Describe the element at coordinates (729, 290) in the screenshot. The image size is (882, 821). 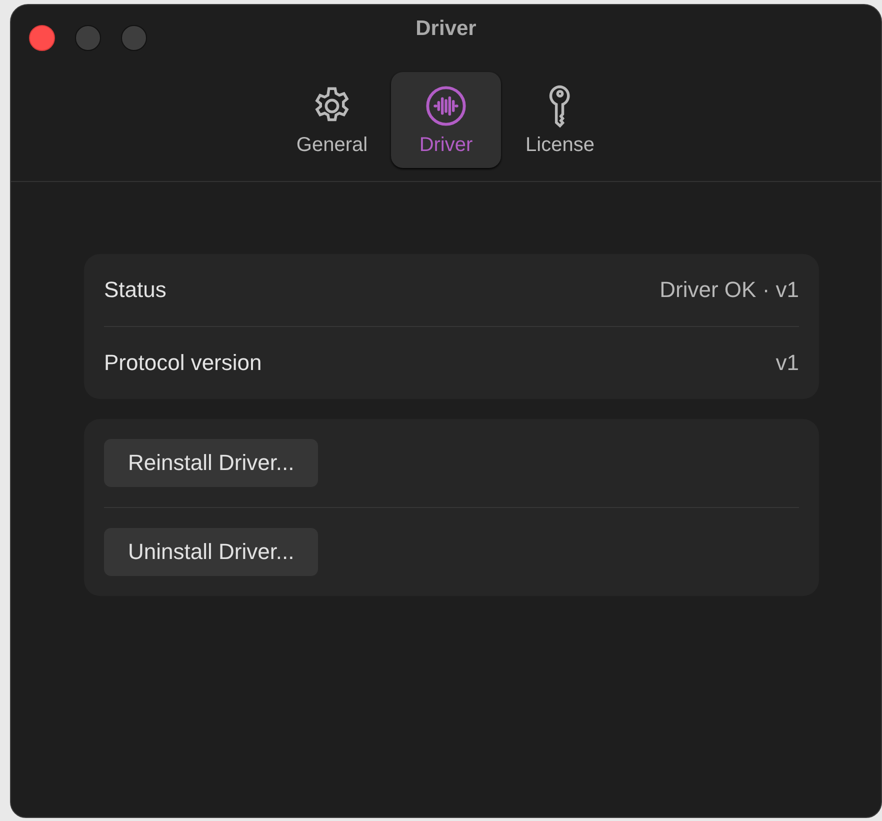
I see `row-value: Driver OK · v1` at that location.